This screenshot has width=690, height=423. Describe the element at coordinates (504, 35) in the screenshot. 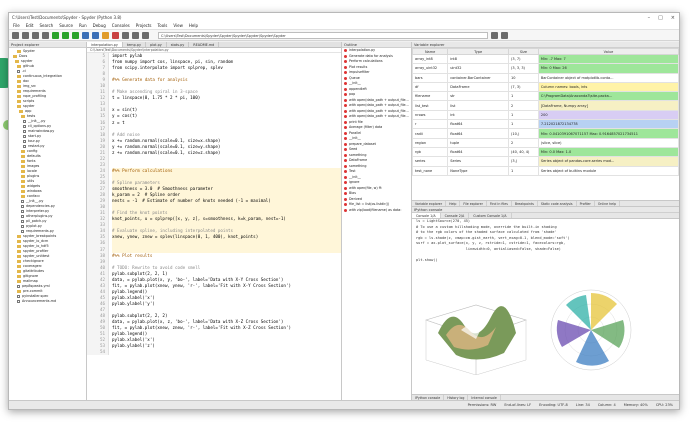

I see `parent-dir-icon` at that location.